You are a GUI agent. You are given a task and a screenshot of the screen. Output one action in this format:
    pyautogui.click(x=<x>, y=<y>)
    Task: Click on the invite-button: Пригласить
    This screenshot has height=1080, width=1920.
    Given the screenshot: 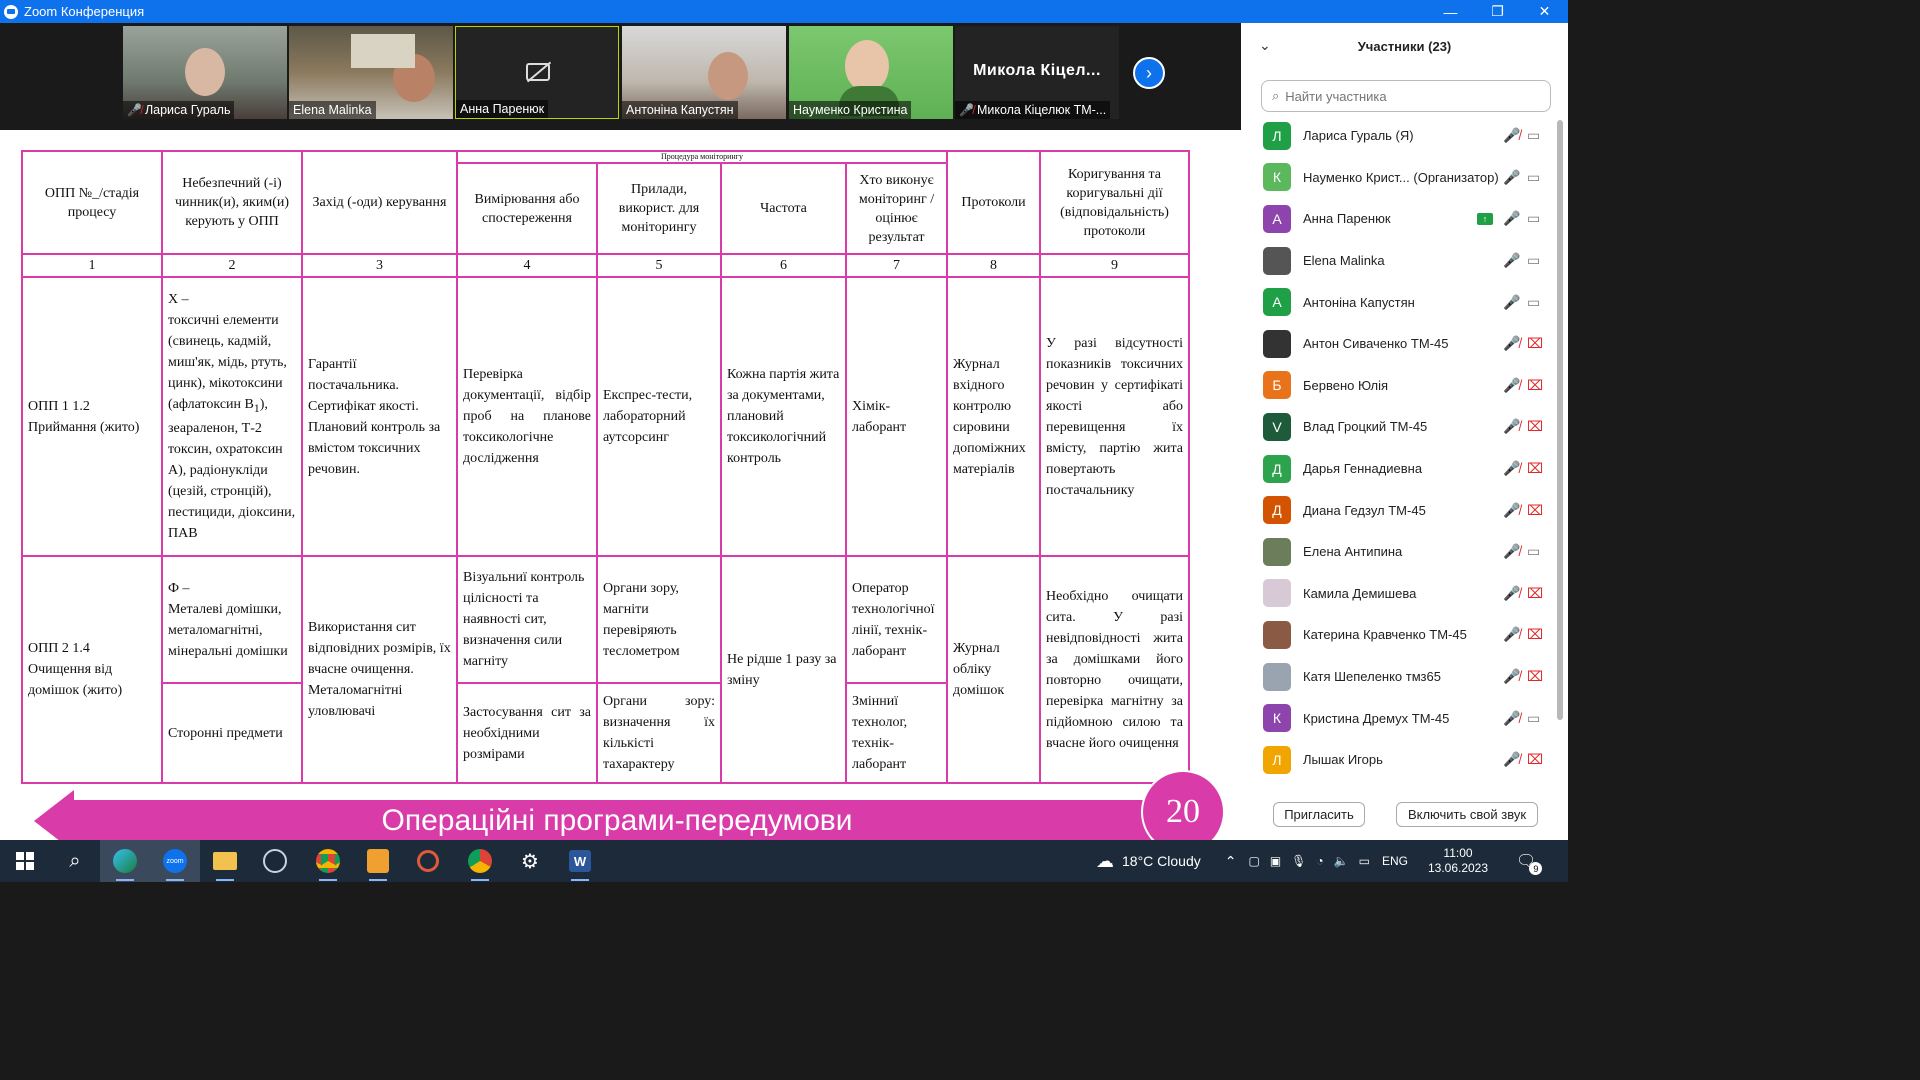 What is the action you would take?
    pyautogui.click(x=1319, y=814)
    